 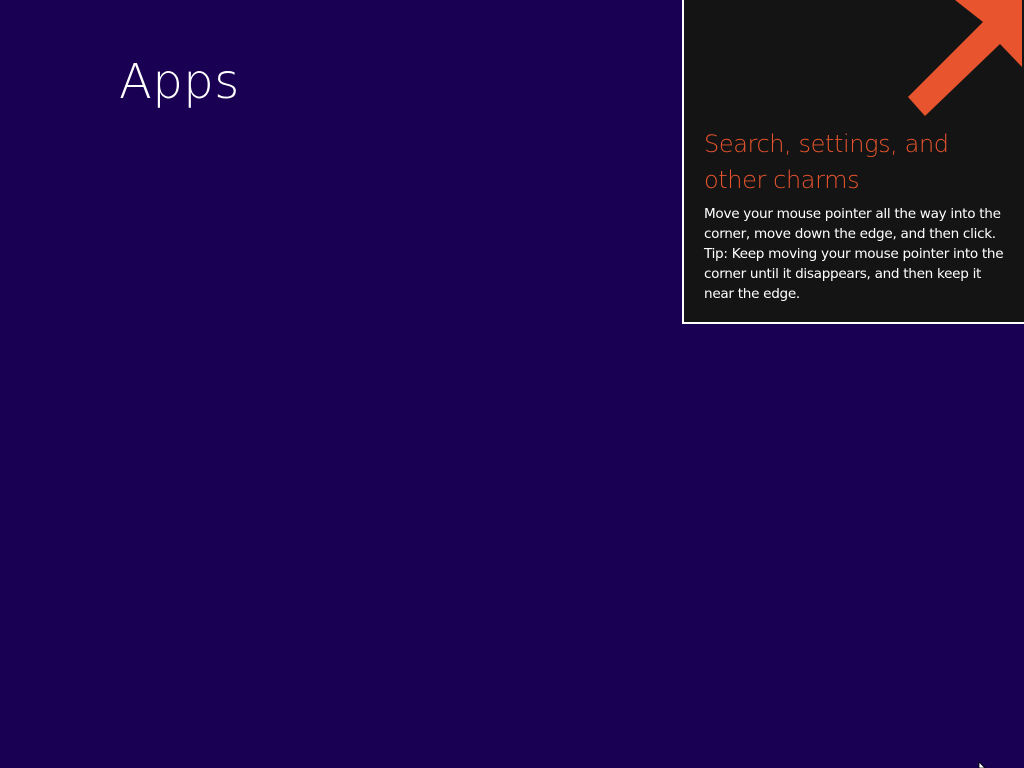 I want to click on tip-heading: Search, settings, and other charms, so click(x=826, y=162).